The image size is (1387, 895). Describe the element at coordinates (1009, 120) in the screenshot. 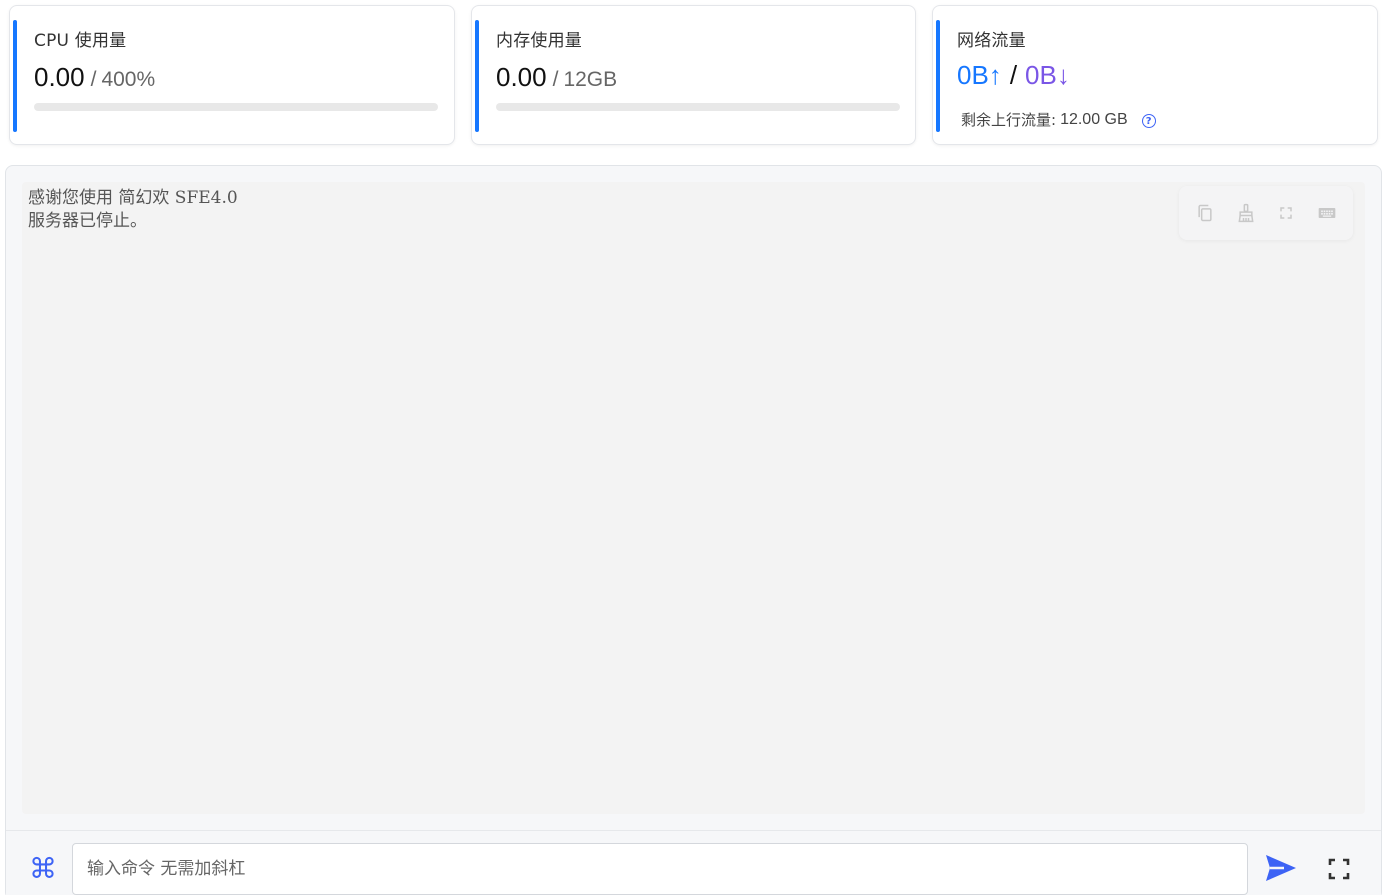

I see `remaining-upload-label: 剩余上行流量:` at that location.